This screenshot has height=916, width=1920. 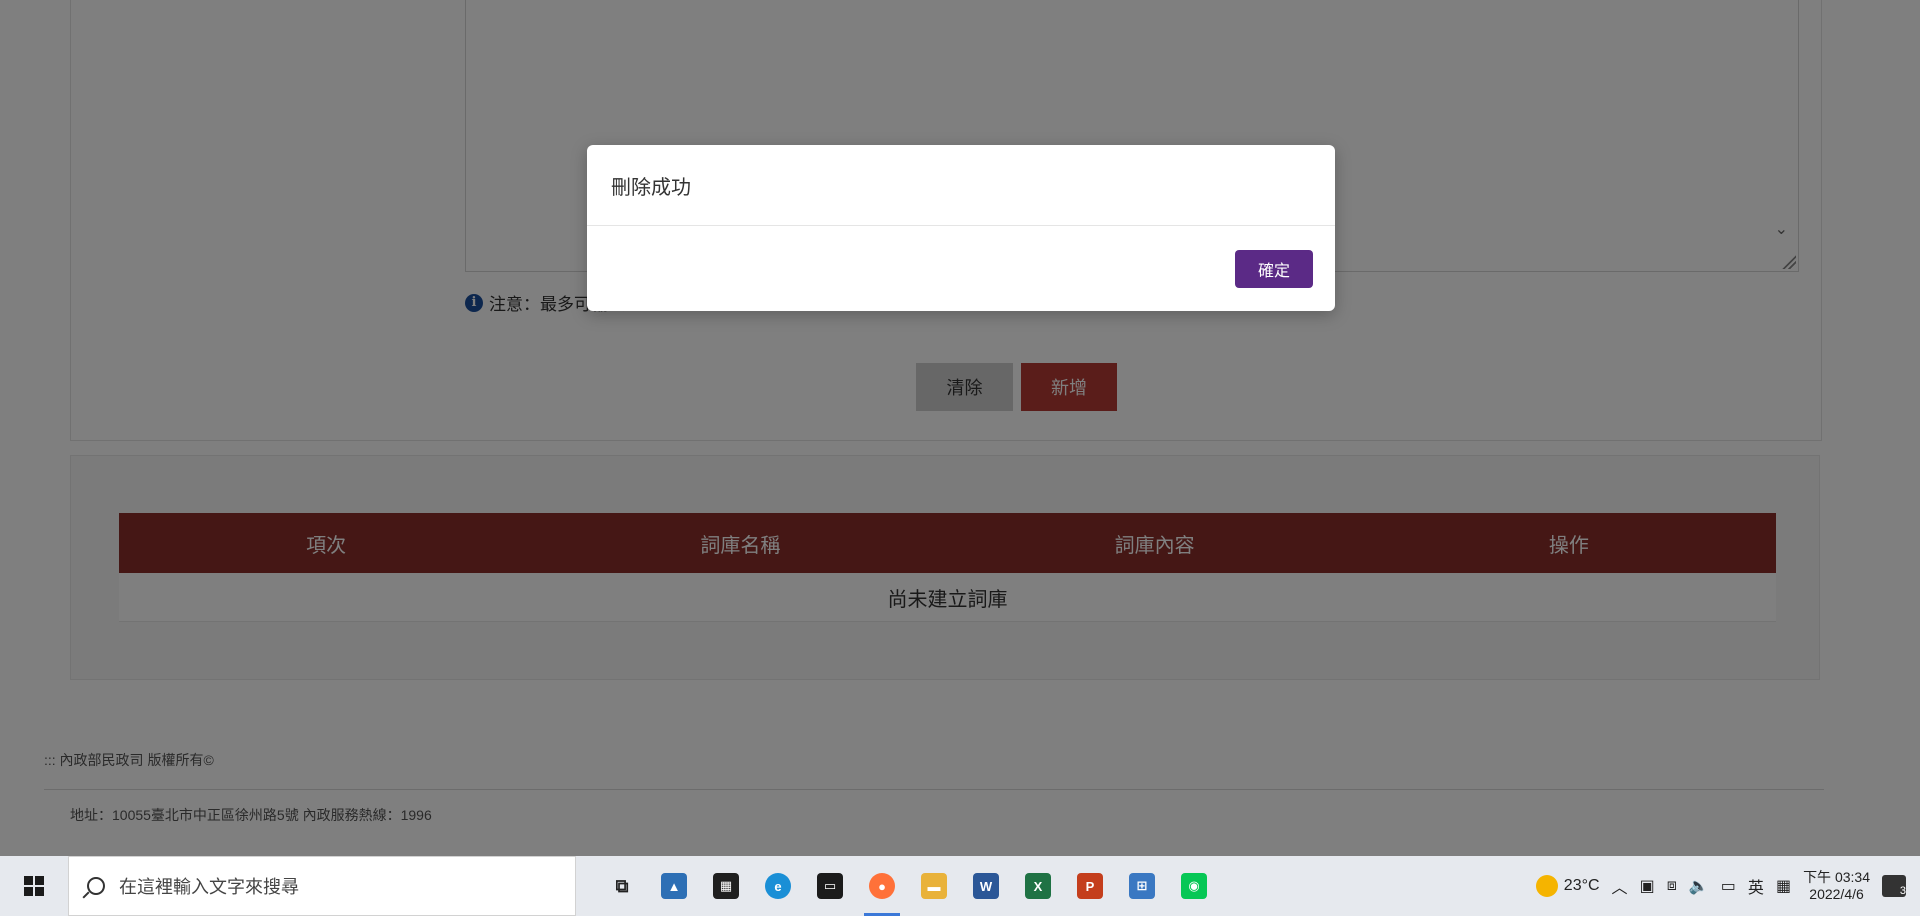 What do you see at coordinates (1894, 886) in the screenshot?
I see `notification-icon: 3` at bounding box center [1894, 886].